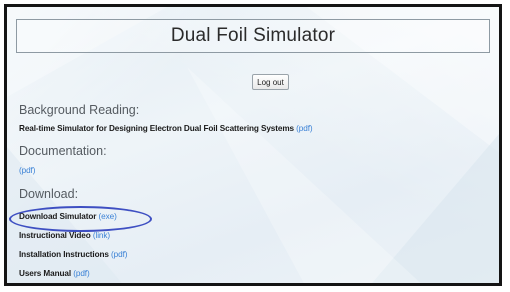  I want to click on instructional-video-item: Instructional Video (link), so click(64, 235).